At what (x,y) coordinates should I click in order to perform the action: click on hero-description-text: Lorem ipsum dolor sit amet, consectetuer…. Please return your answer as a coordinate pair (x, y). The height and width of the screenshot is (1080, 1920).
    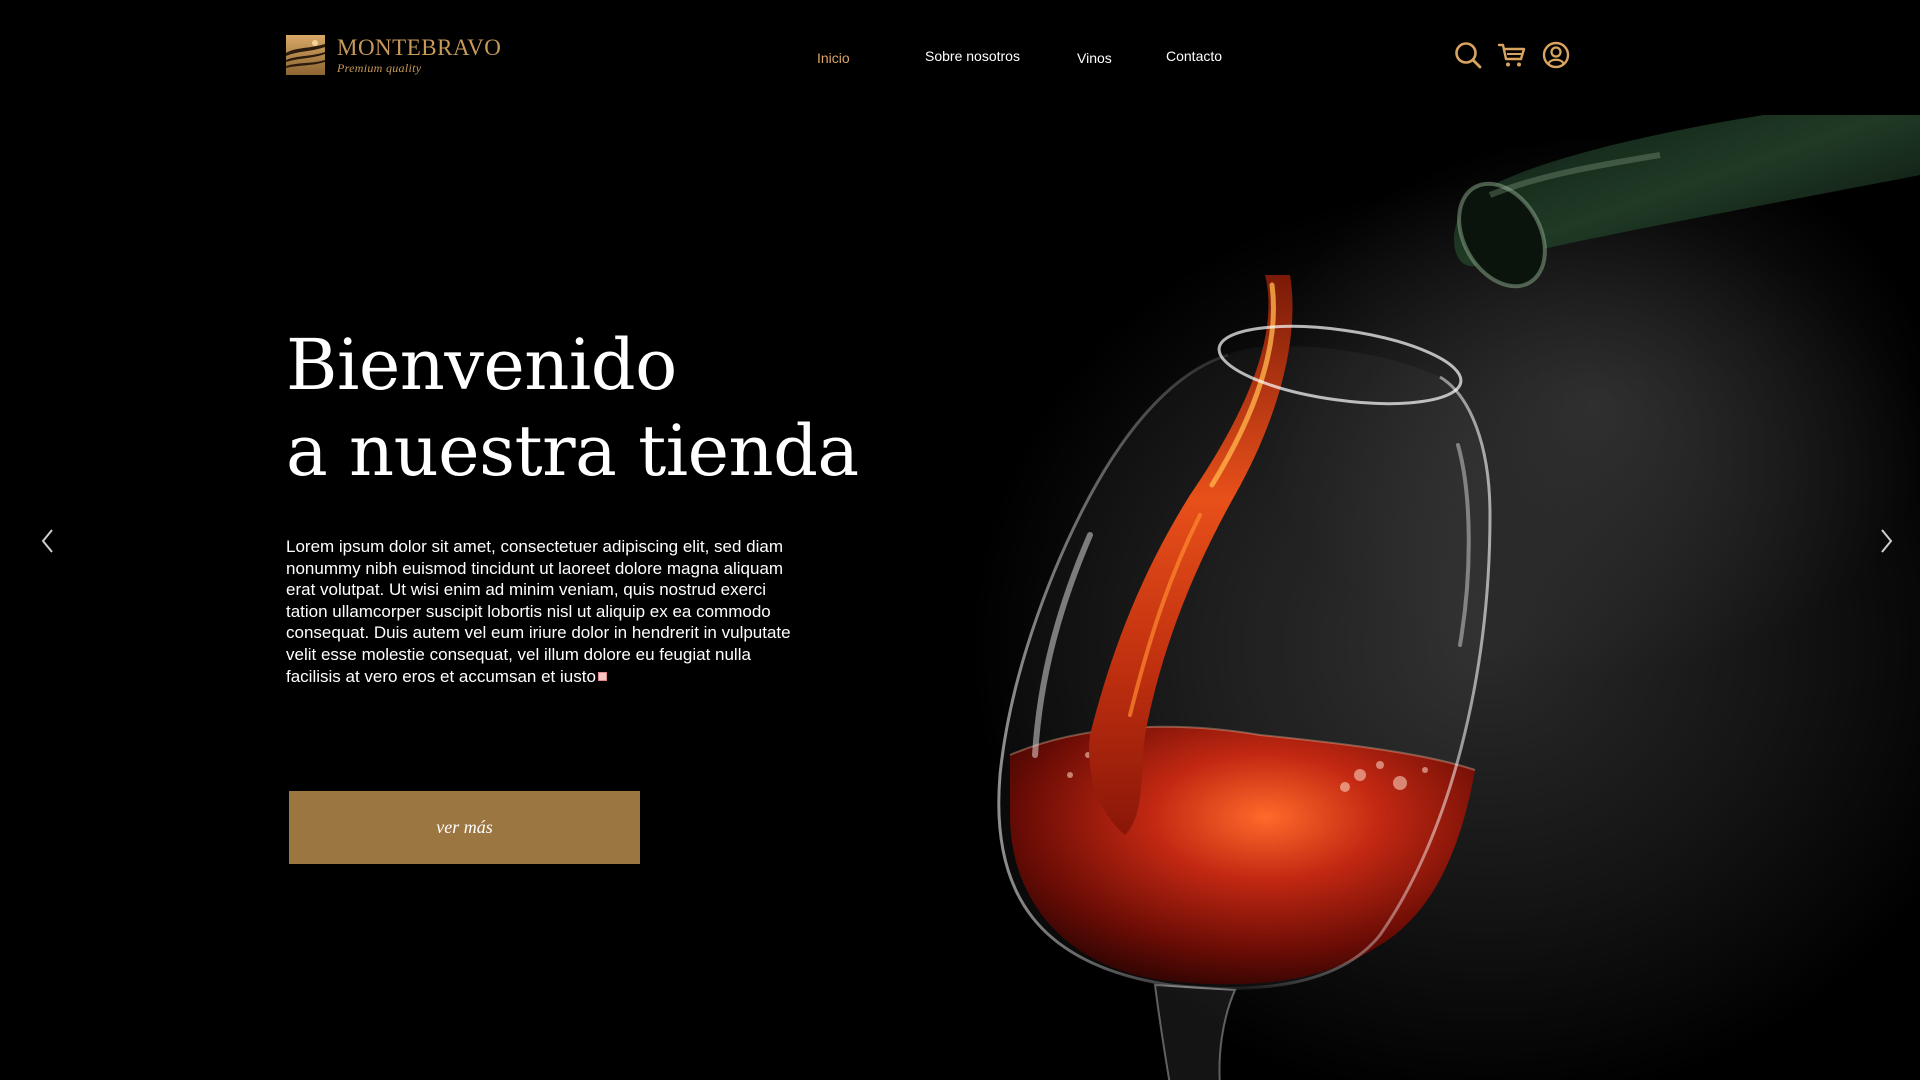
    Looking at the image, I should click on (538, 611).